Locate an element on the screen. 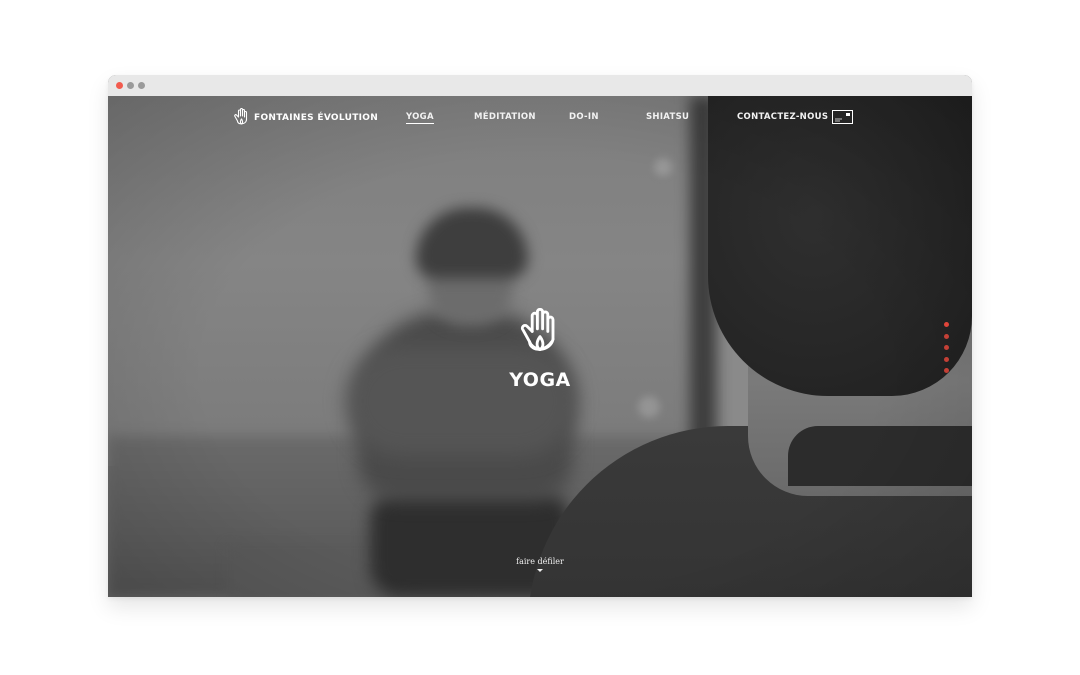 This screenshot has height=675, width=1080. contact-label: CONTACTEZ-NOUS is located at coordinates (783, 117).